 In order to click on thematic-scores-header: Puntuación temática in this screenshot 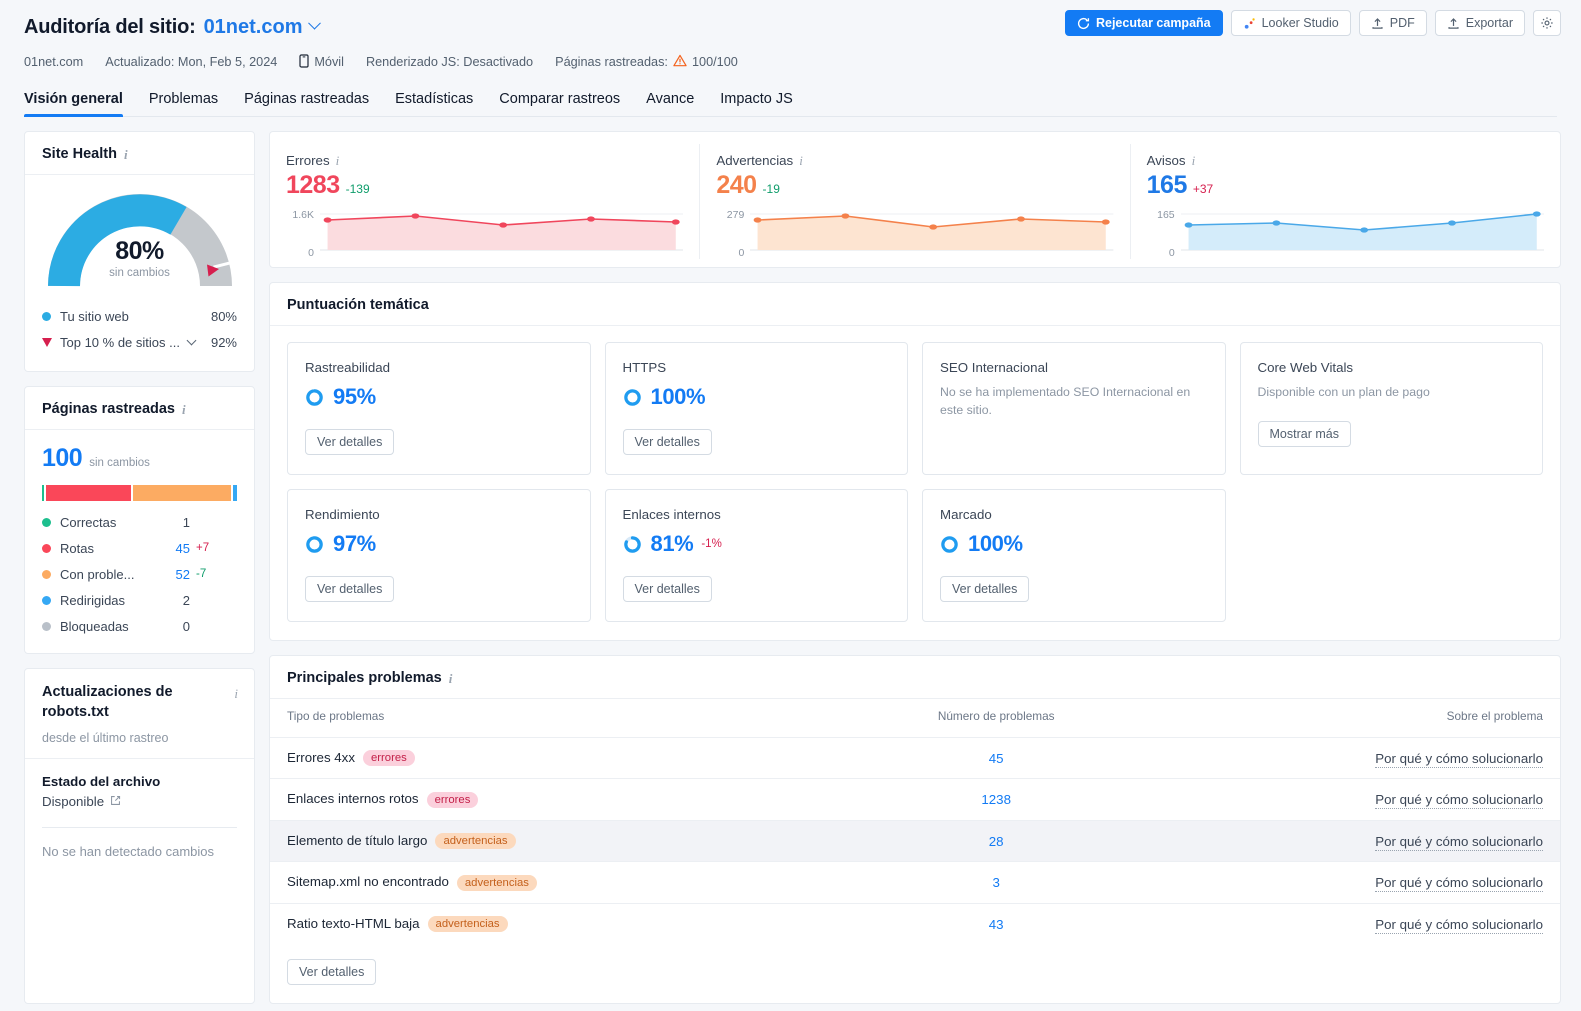, I will do `click(915, 304)`.